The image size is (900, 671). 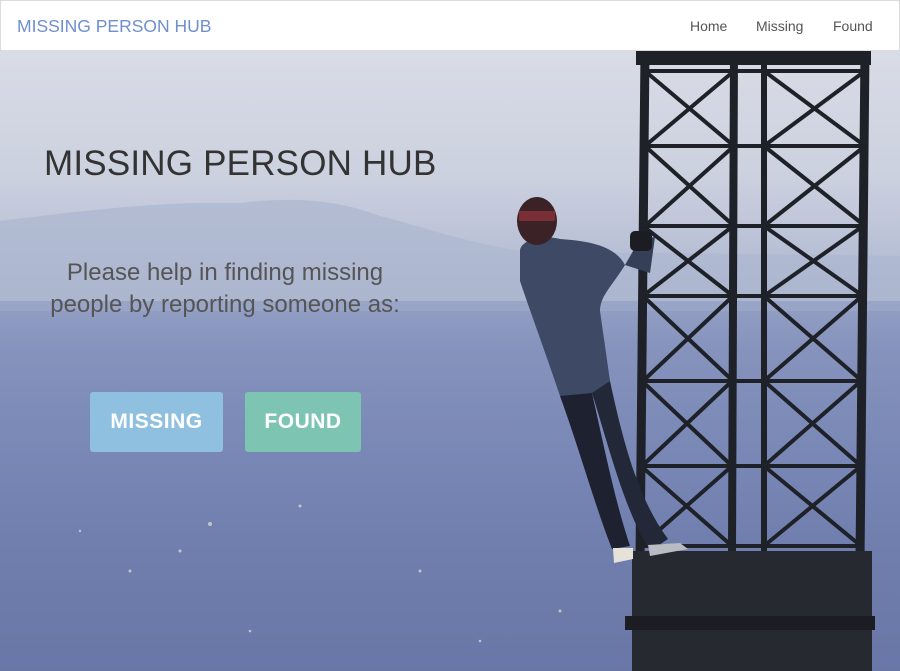 I want to click on missing-button: MISSING, so click(x=156, y=422).